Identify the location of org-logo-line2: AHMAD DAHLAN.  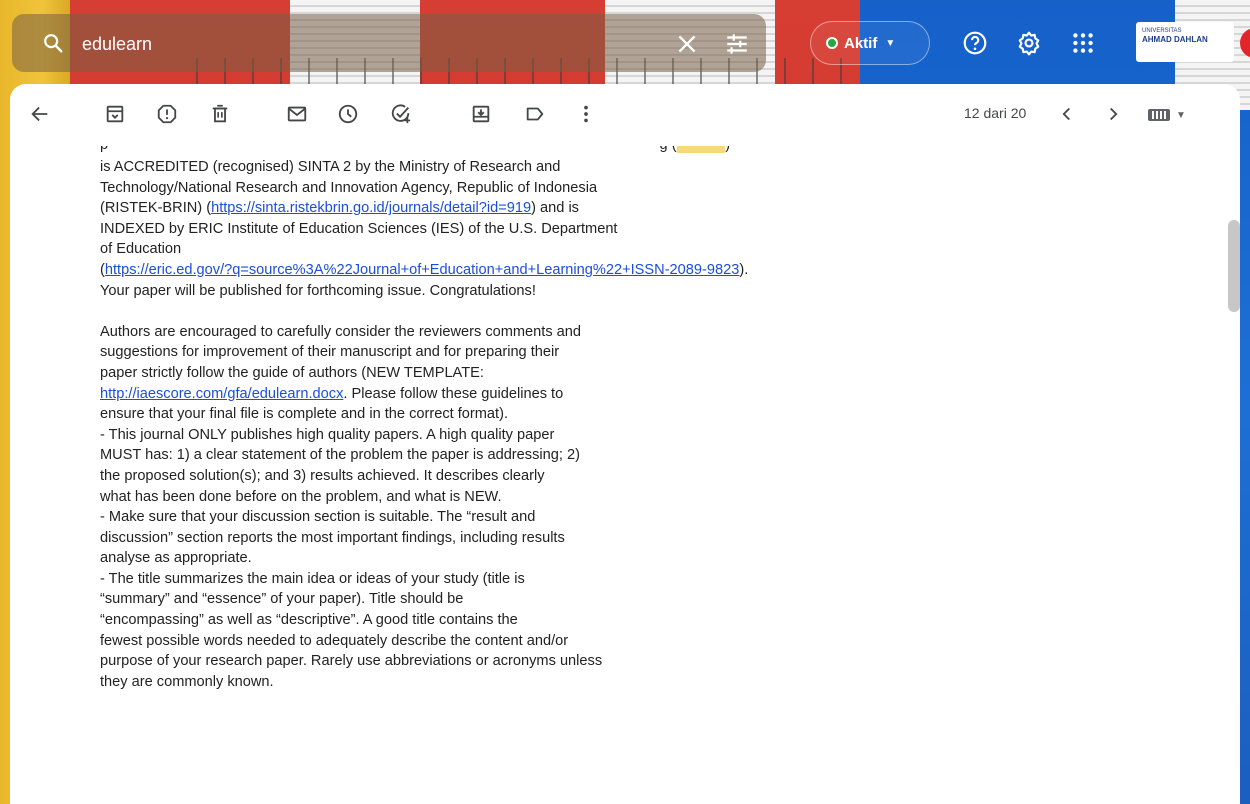
(1175, 39).